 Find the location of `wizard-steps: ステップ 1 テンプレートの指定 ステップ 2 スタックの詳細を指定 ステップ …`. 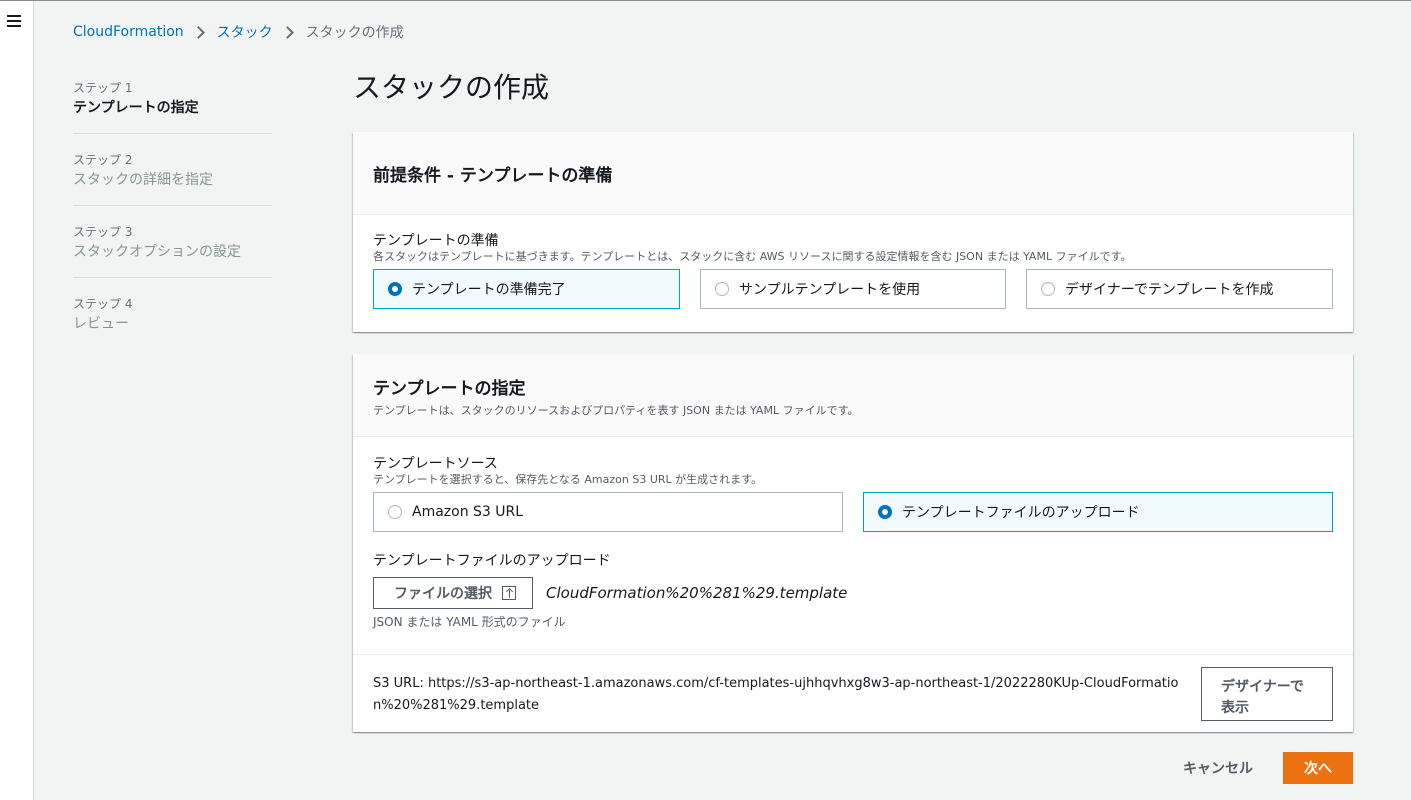

wizard-steps: ステップ 1 テンプレートの指定 ステップ 2 スタックの詳細を指定 ステップ … is located at coordinates (172, 223).